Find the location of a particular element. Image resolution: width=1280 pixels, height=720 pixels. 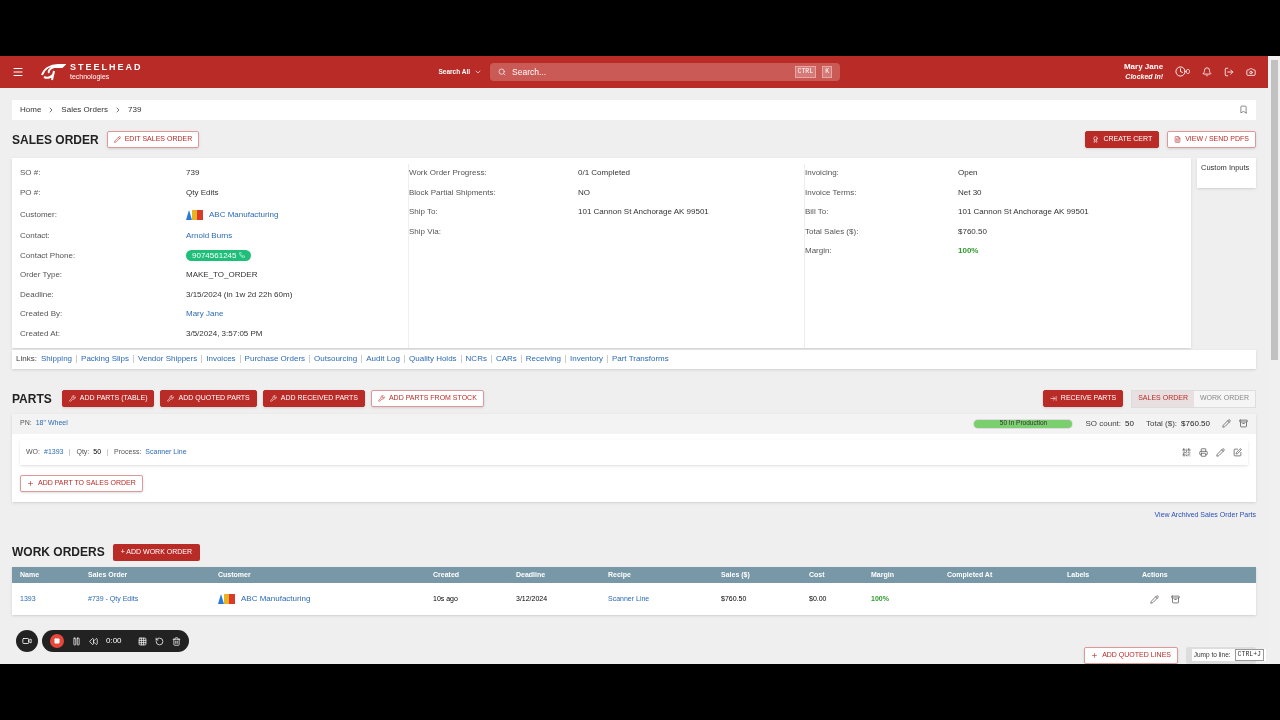

award-icon is located at coordinates (1096, 140).